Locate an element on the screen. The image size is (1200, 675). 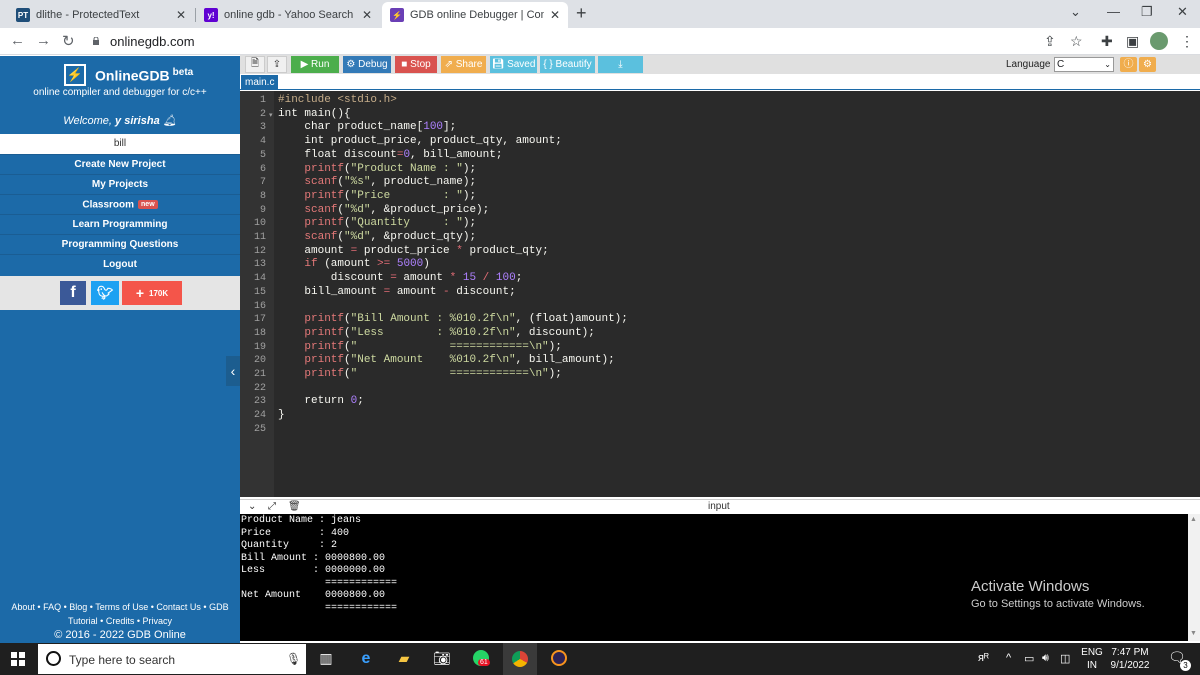
share-button: ⇗ Share is located at coordinates (463, 64).